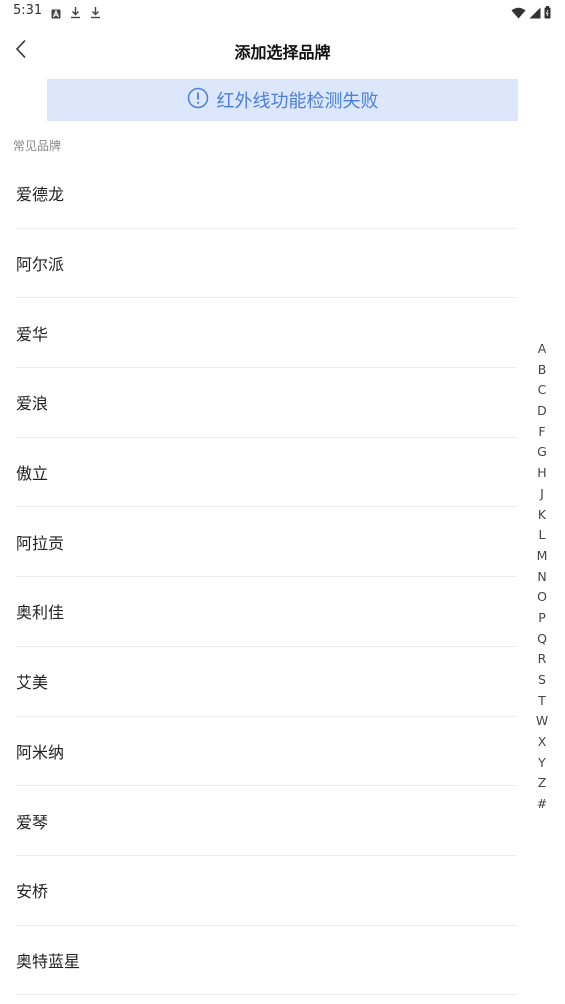  Describe the element at coordinates (542, 701) in the screenshot. I see `alphabet-index-letter: T` at that location.